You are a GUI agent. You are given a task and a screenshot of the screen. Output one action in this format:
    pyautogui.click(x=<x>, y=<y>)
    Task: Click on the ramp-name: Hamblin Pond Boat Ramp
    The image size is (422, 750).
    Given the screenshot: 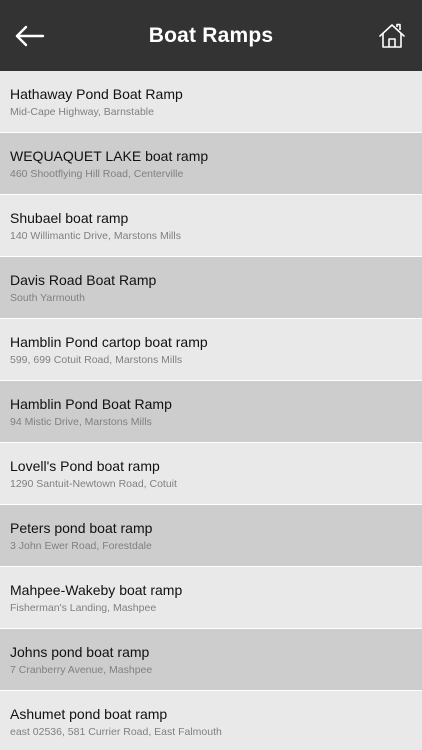 What is the action you would take?
    pyautogui.click(x=91, y=404)
    